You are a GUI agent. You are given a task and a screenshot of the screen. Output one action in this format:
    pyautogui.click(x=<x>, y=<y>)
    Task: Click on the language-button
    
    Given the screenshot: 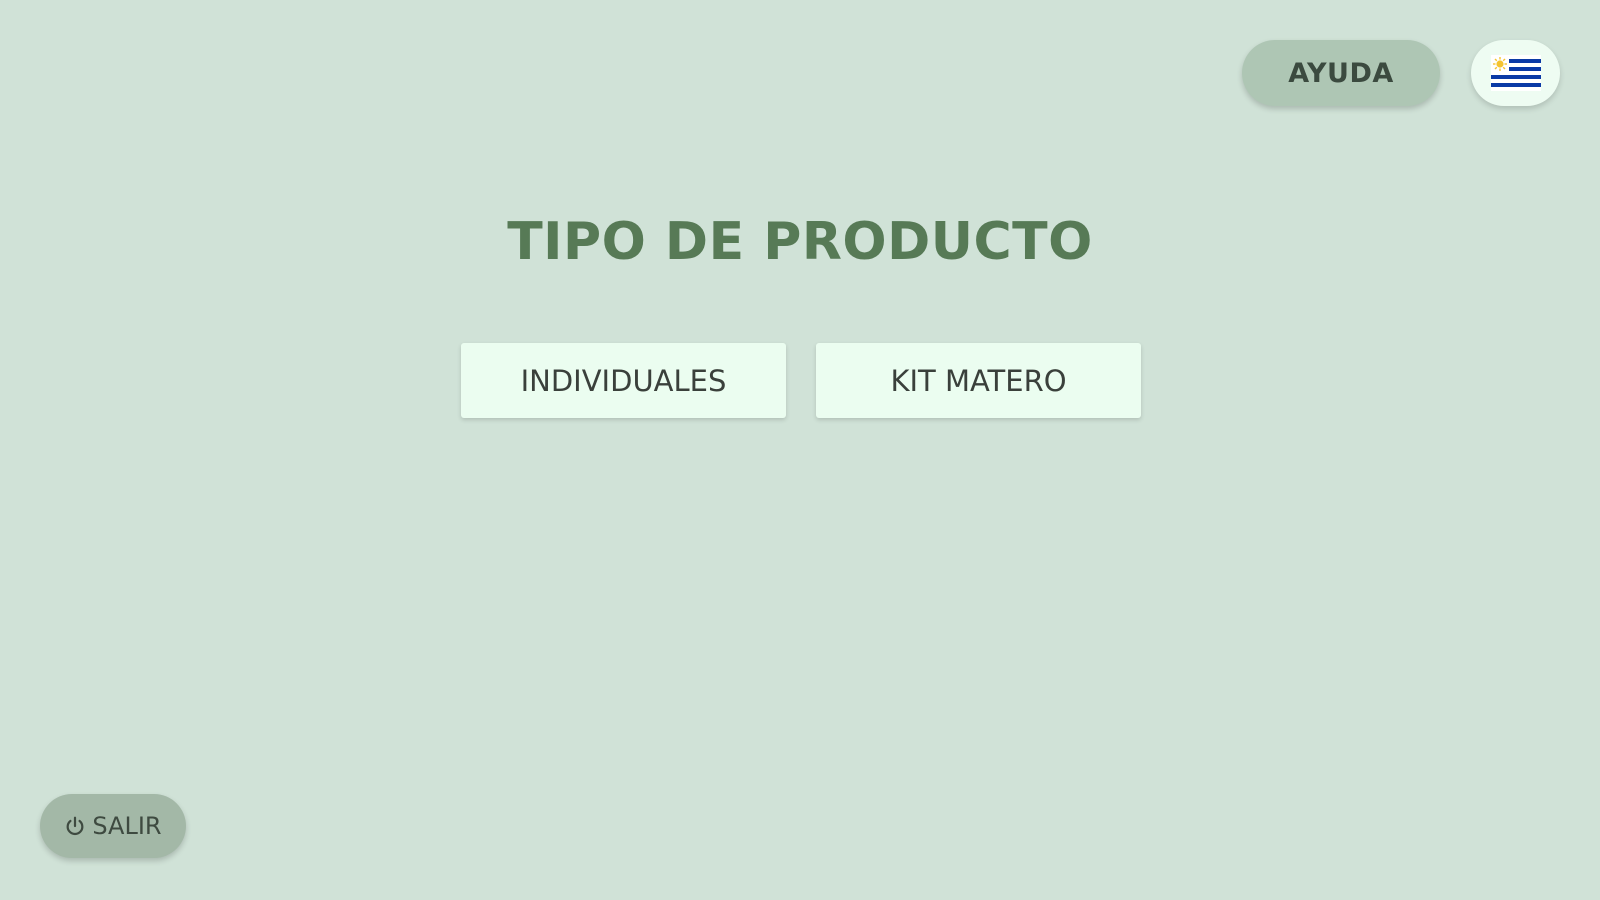 What is the action you would take?
    pyautogui.click(x=1515, y=73)
    